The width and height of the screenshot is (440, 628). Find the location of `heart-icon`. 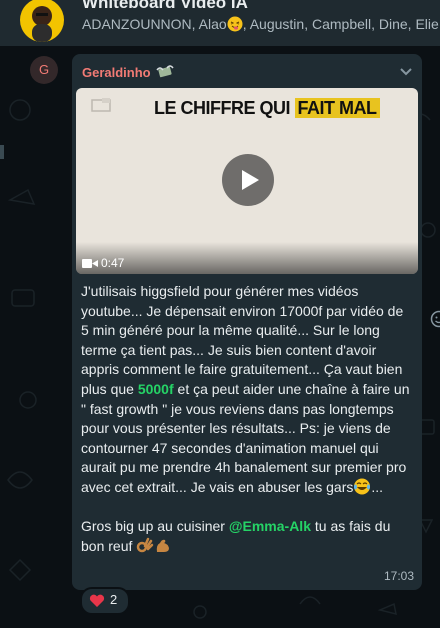

heart-icon is located at coordinates (97, 600).